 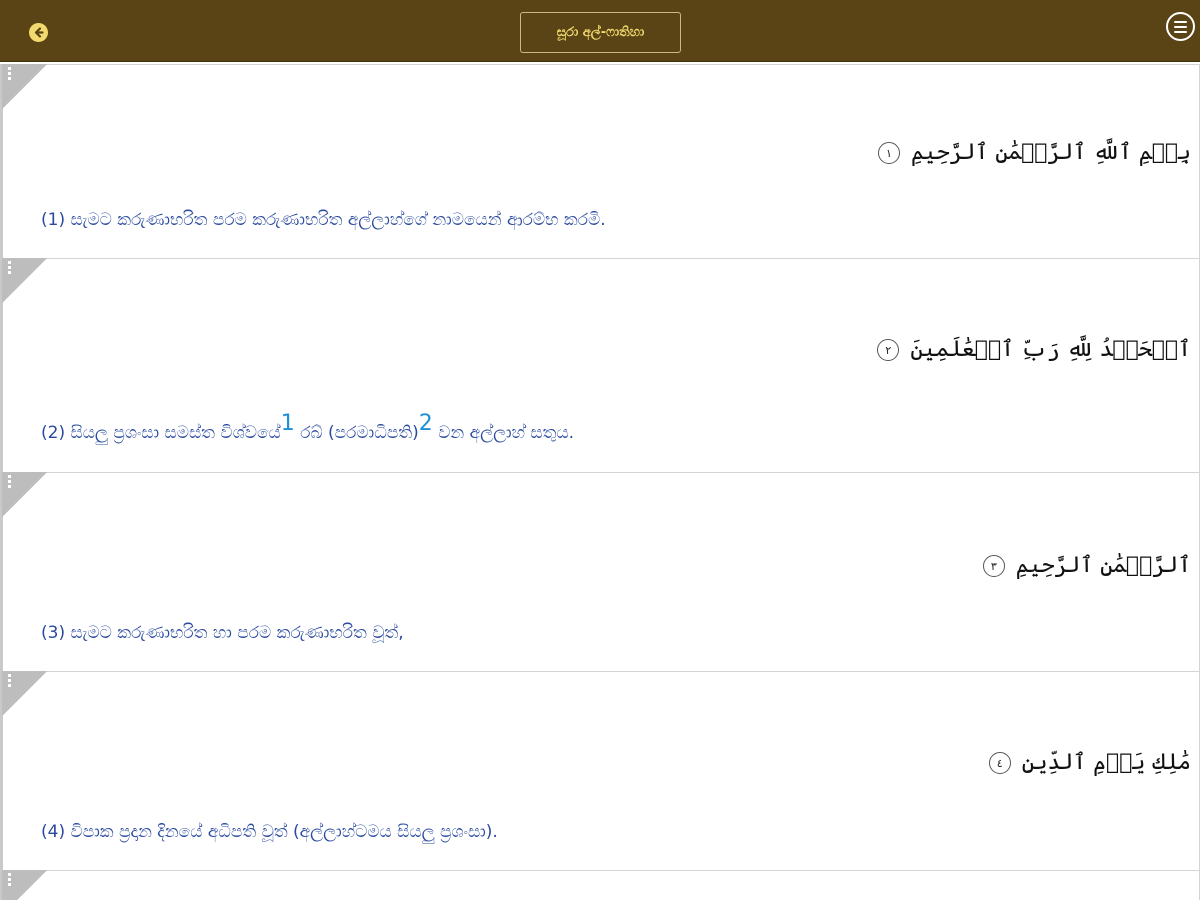 I want to click on surah-title-button: සූරා අල්-ෆාතිහා, so click(x=600, y=32).